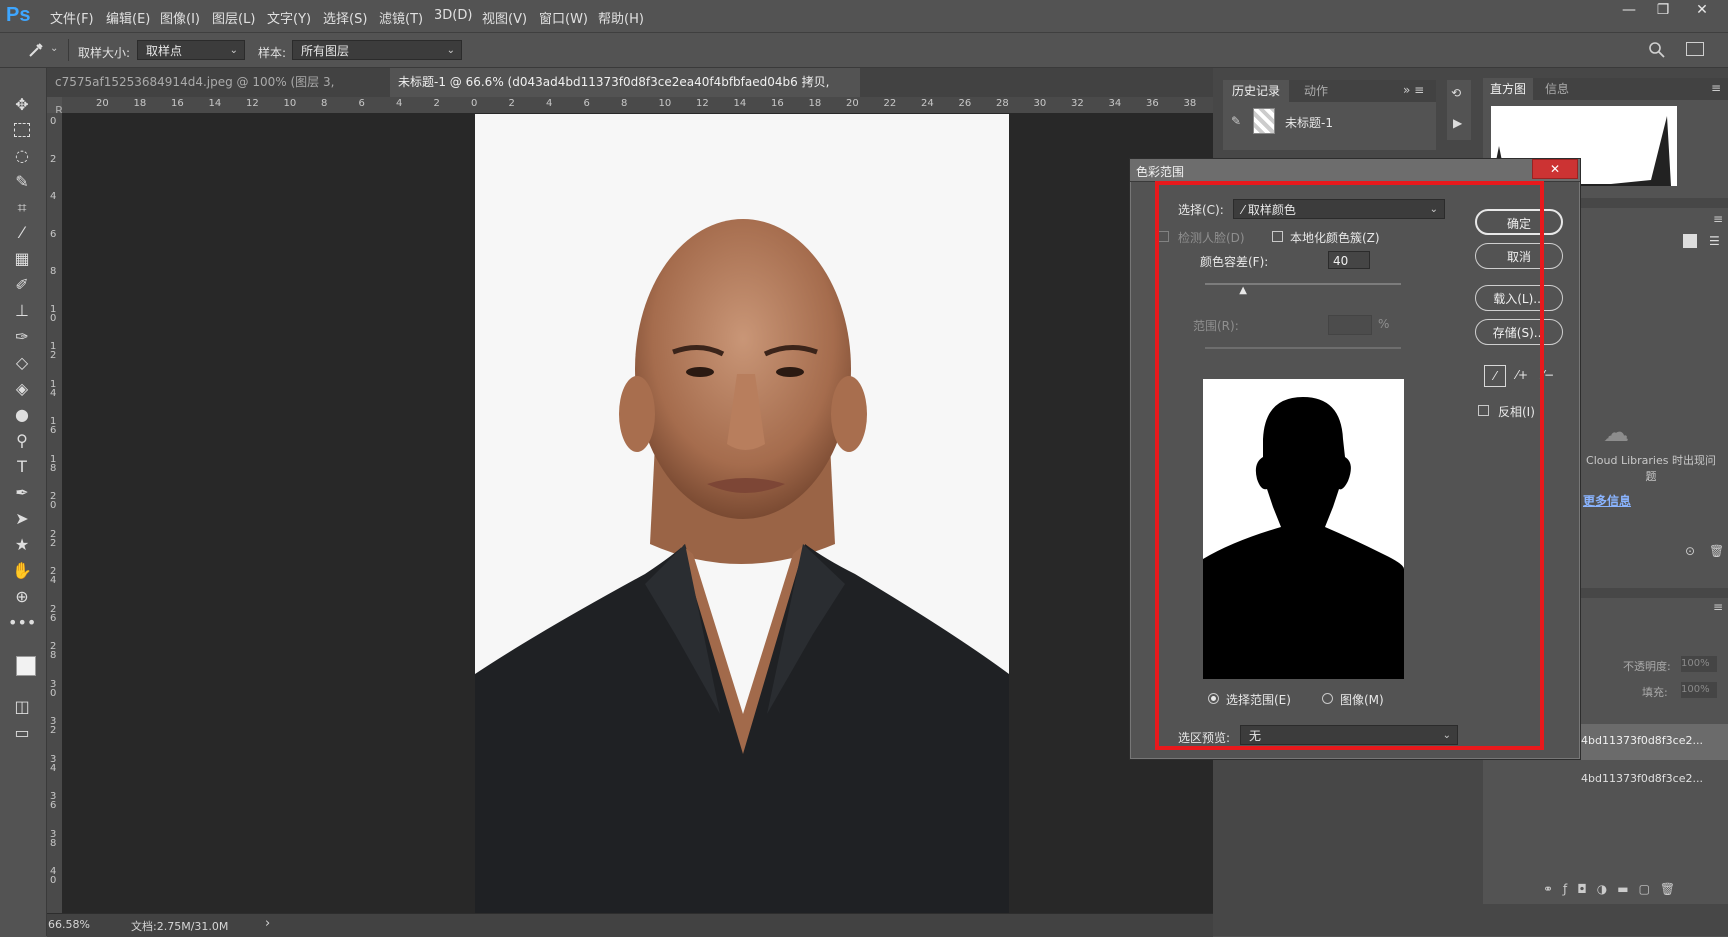  I want to click on quick-mask-icon: ◫, so click(22, 707).